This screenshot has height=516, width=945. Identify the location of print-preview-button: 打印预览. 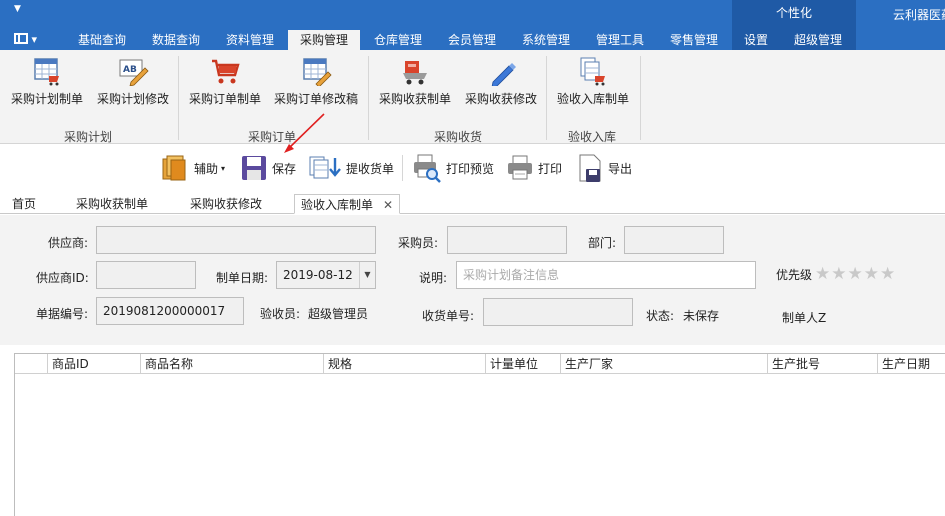
(453, 168).